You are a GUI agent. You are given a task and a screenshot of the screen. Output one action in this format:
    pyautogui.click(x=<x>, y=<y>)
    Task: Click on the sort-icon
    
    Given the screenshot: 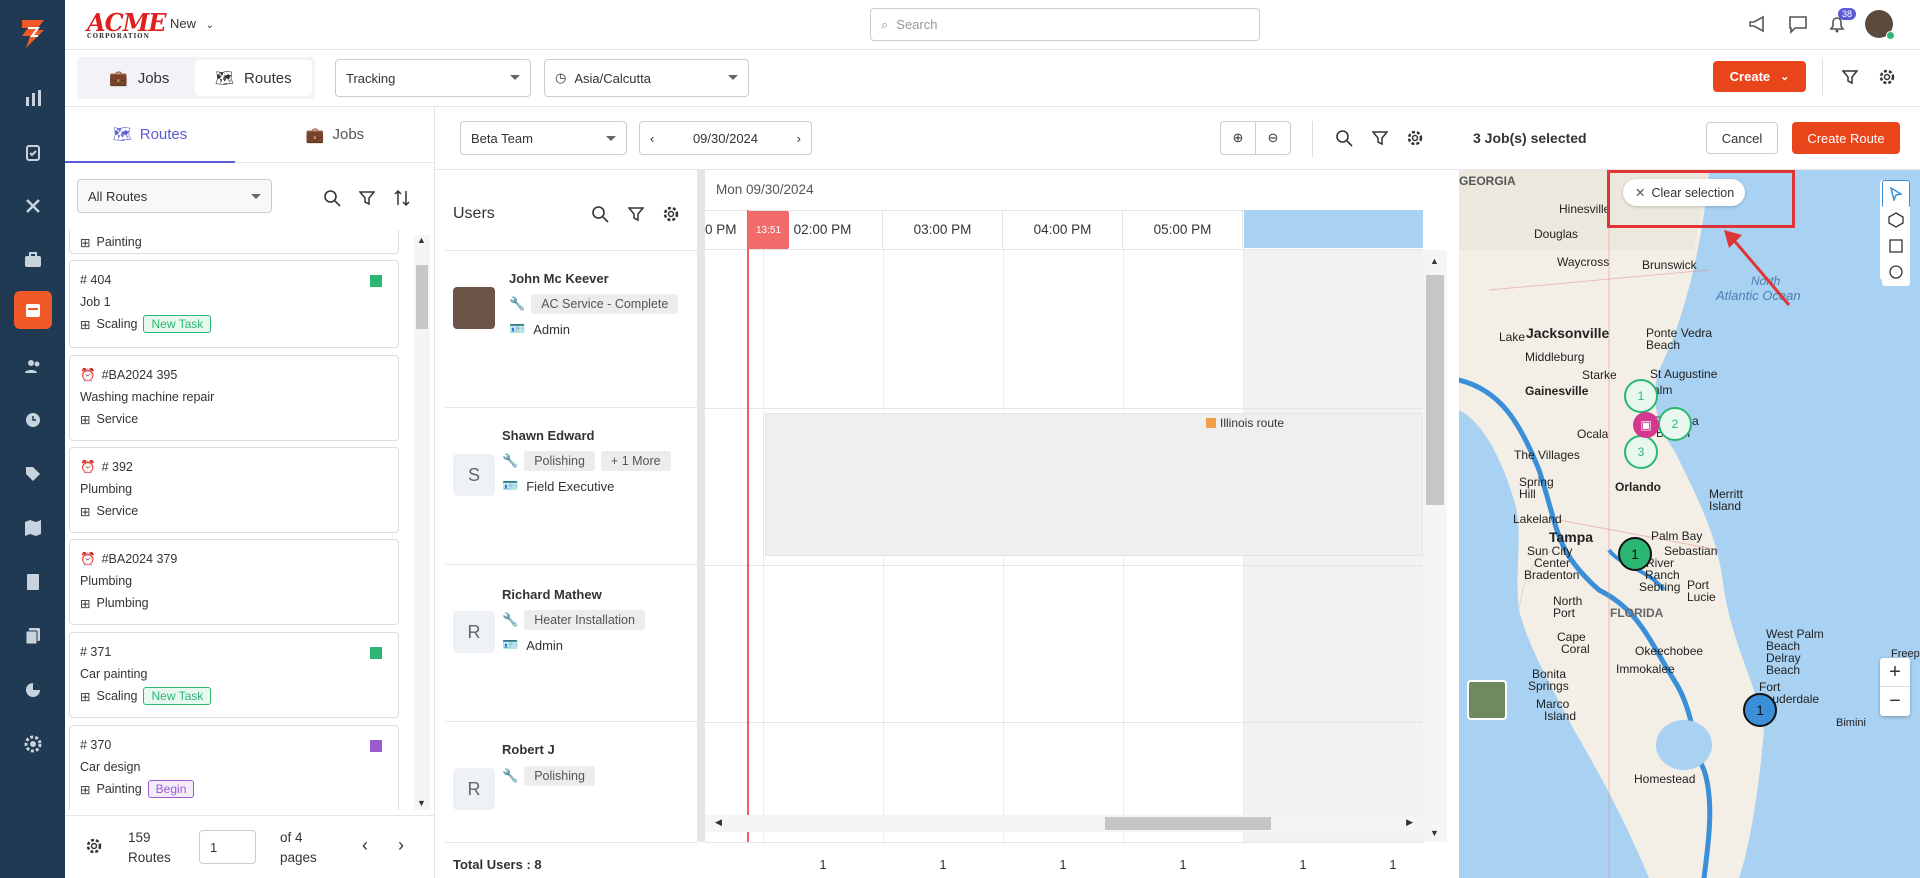 What is the action you would take?
    pyautogui.click(x=402, y=199)
    